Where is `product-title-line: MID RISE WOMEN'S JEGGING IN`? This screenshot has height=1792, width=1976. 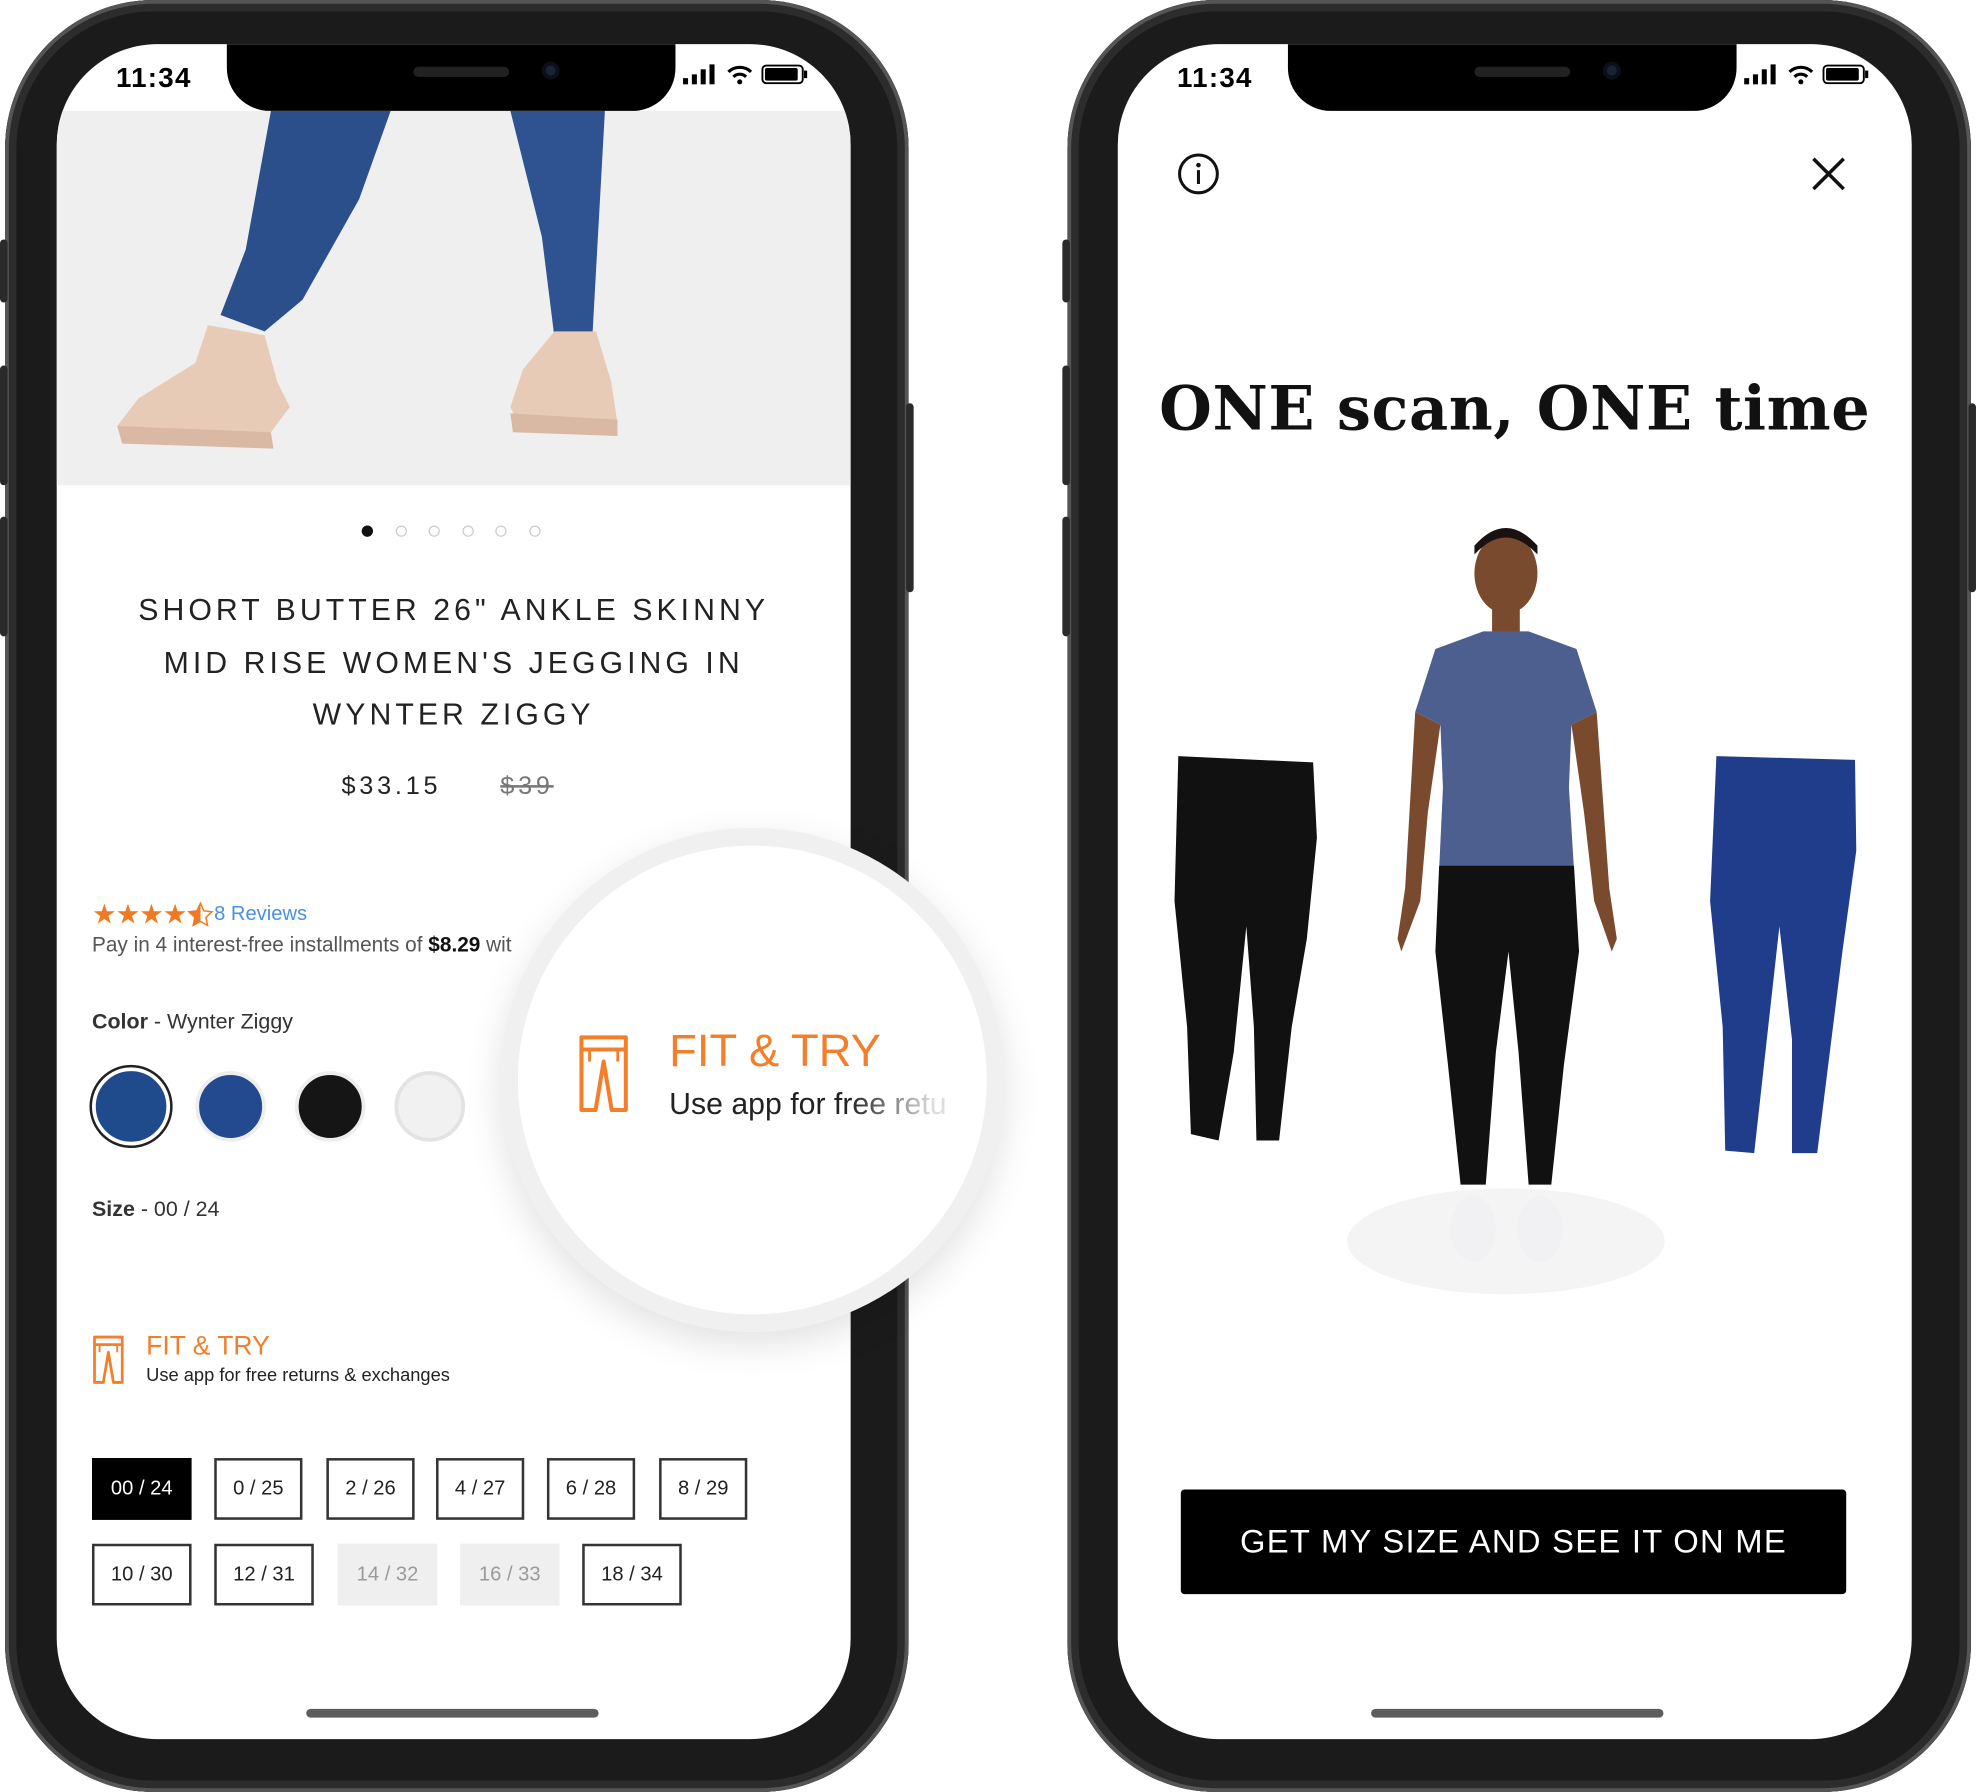 product-title-line: MID RISE WOMEN'S JEGGING IN is located at coordinates (453, 663).